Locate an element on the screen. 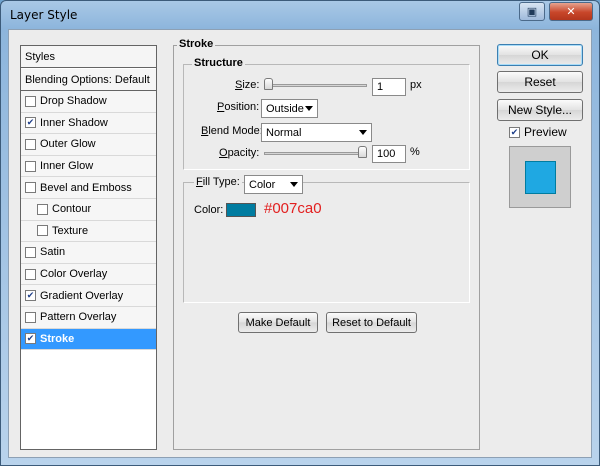 This screenshot has width=600, height=466. style-item-label: Bevel and Emboss is located at coordinates (86, 187).